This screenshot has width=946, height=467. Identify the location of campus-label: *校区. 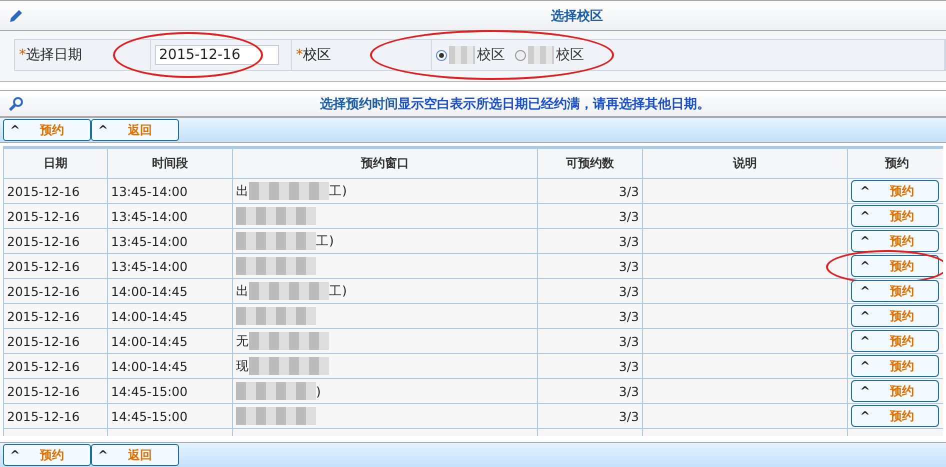
(313, 55).